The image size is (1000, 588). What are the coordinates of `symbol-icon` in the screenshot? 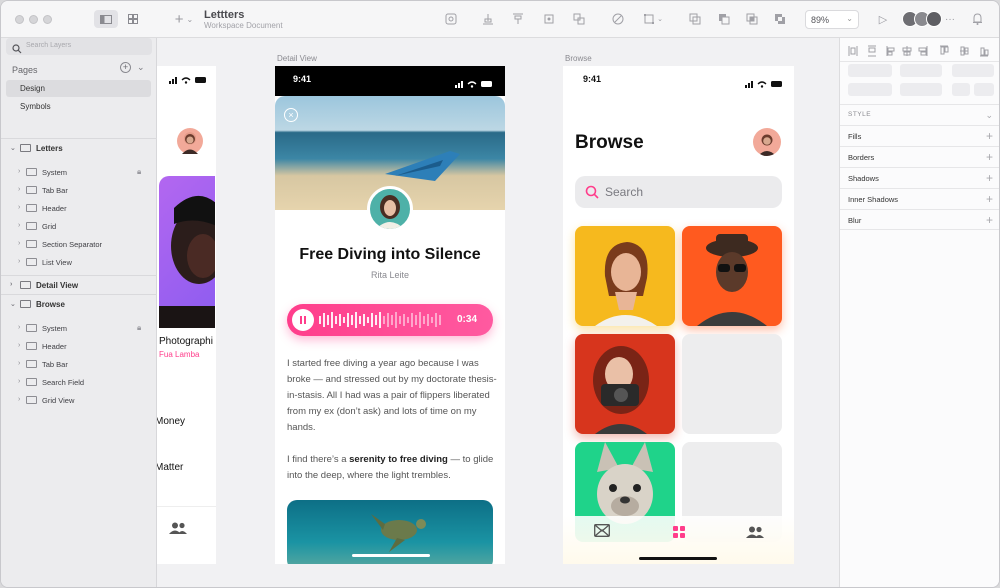 It's located at (451, 19).